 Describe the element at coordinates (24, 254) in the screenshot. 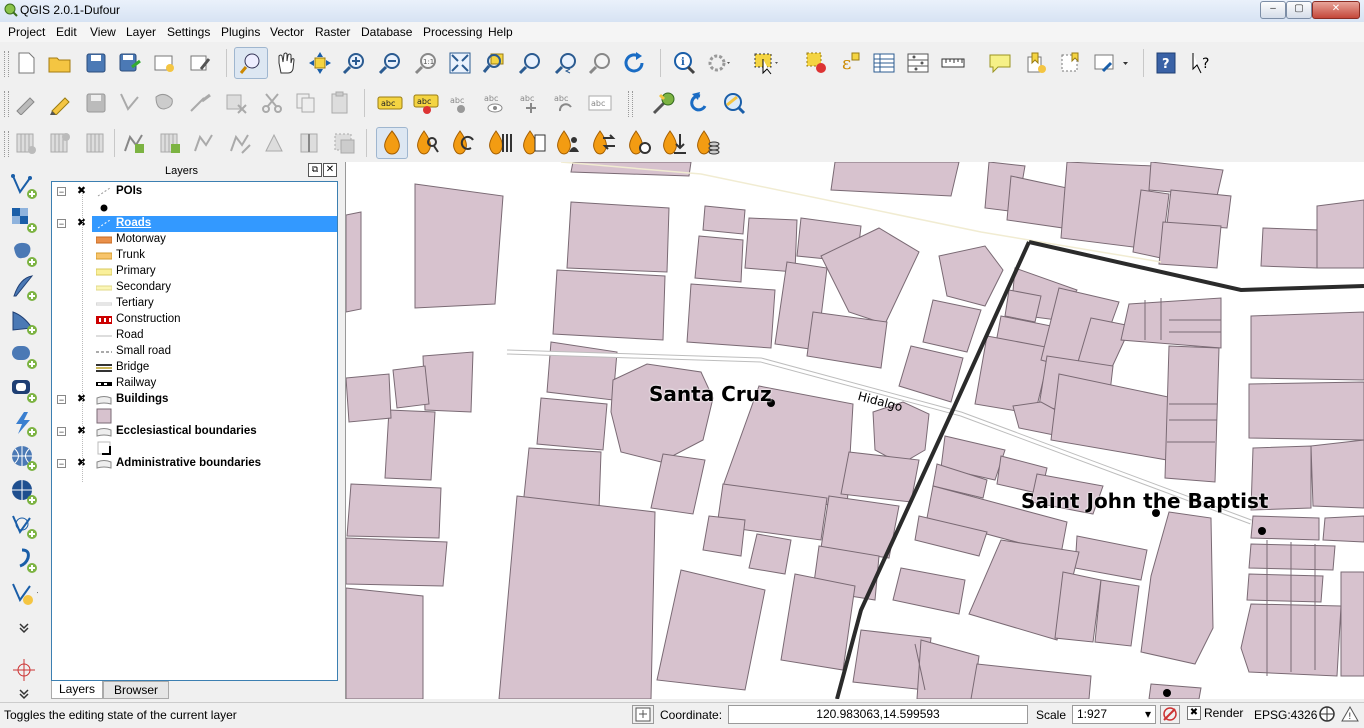

I see `add-postgis-layer-icon` at that location.